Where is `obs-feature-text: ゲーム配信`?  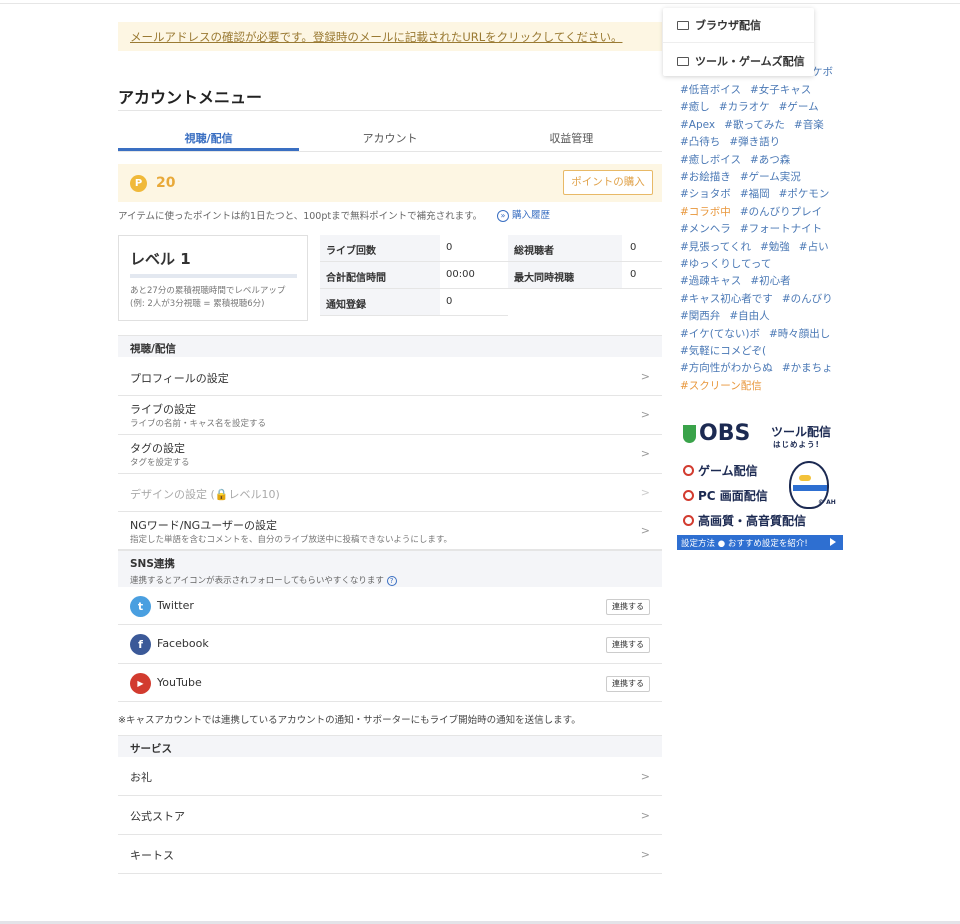 obs-feature-text: ゲーム配信 is located at coordinates (728, 471).